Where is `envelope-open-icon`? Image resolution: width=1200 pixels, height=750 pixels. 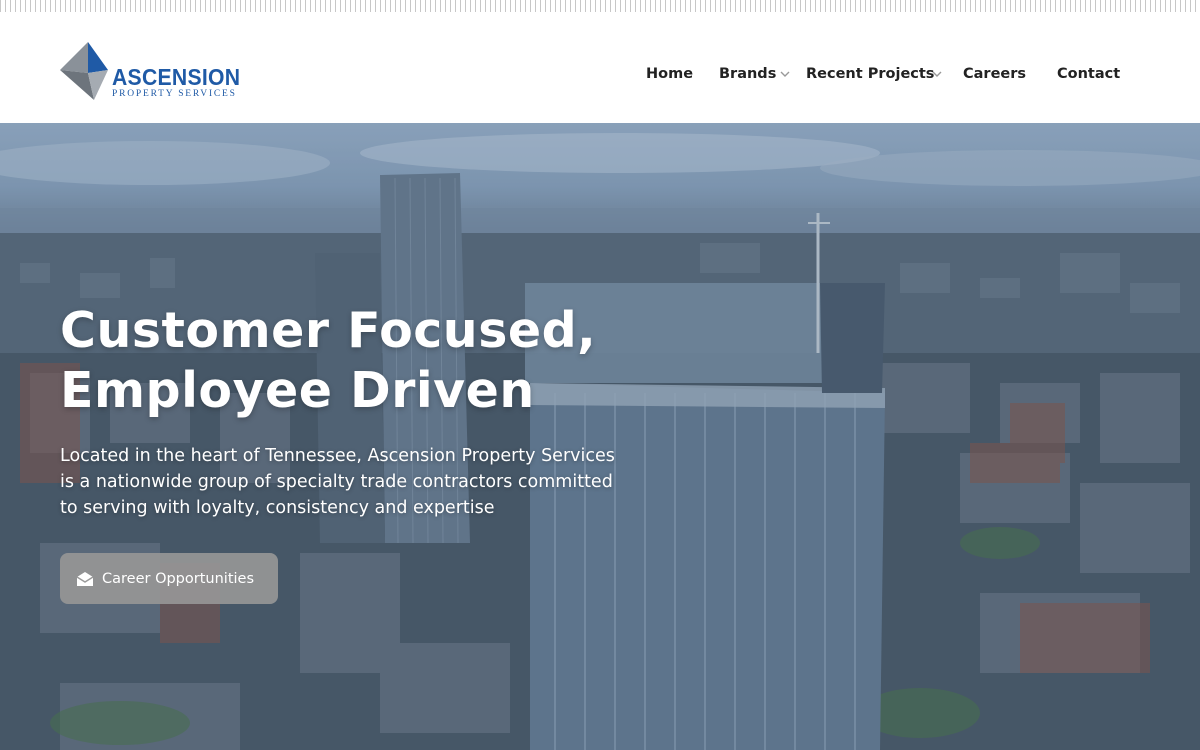
envelope-open-icon is located at coordinates (85, 579).